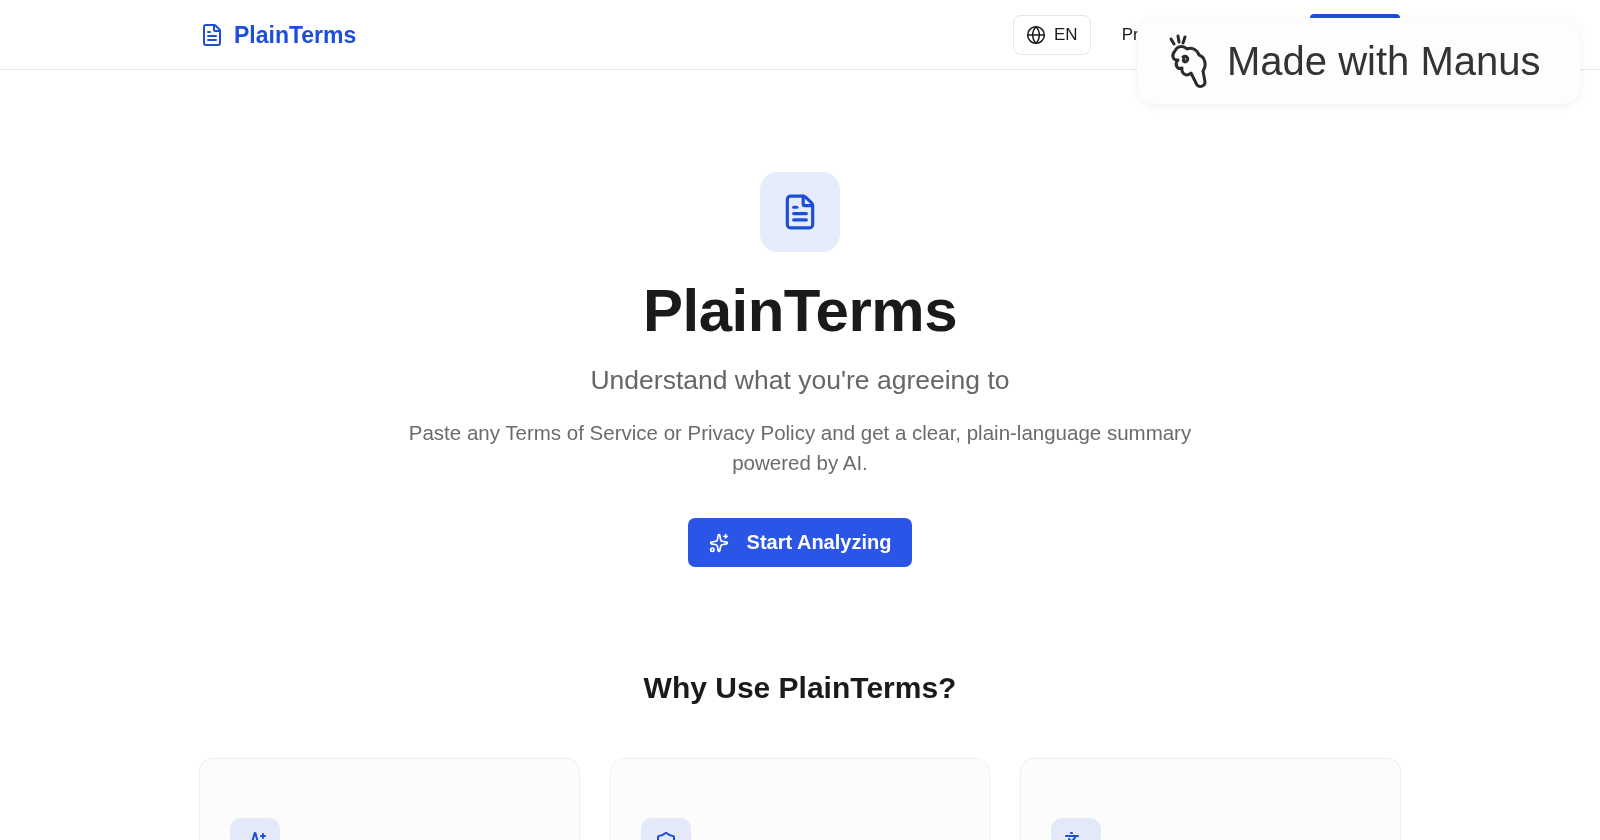 The height and width of the screenshot is (840, 1600). I want to click on hero-tagline: Understand what you're agreeing to, so click(800, 380).